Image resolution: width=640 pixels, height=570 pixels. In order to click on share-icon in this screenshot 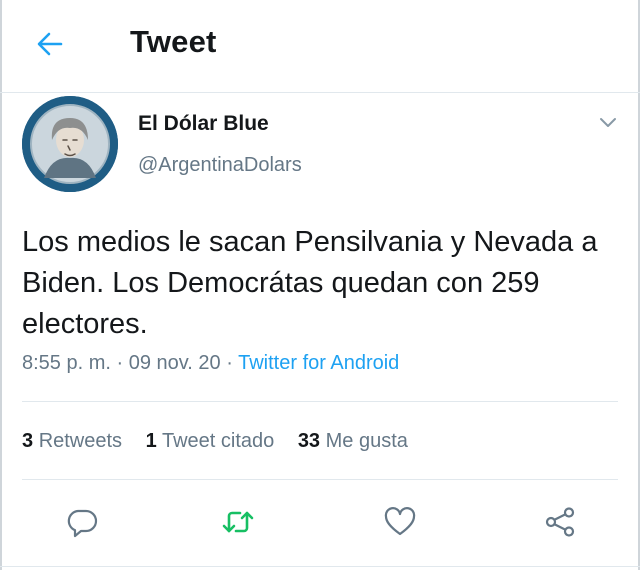, I will do `click(560, 522)`.